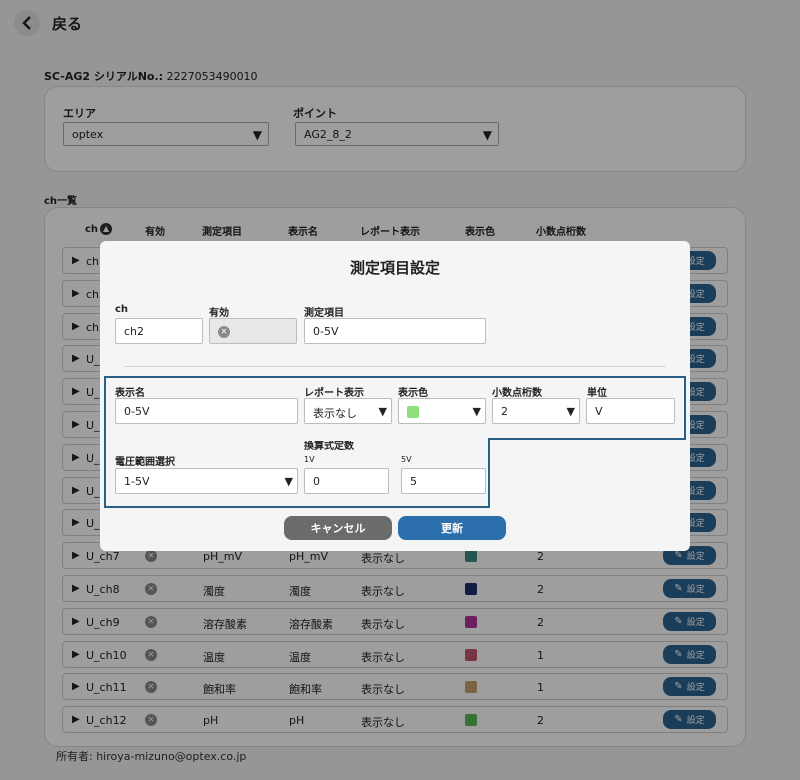 The height and width of the screenshot is (780, 800). I want to click on ch-field: ch2, so click(159, 331).